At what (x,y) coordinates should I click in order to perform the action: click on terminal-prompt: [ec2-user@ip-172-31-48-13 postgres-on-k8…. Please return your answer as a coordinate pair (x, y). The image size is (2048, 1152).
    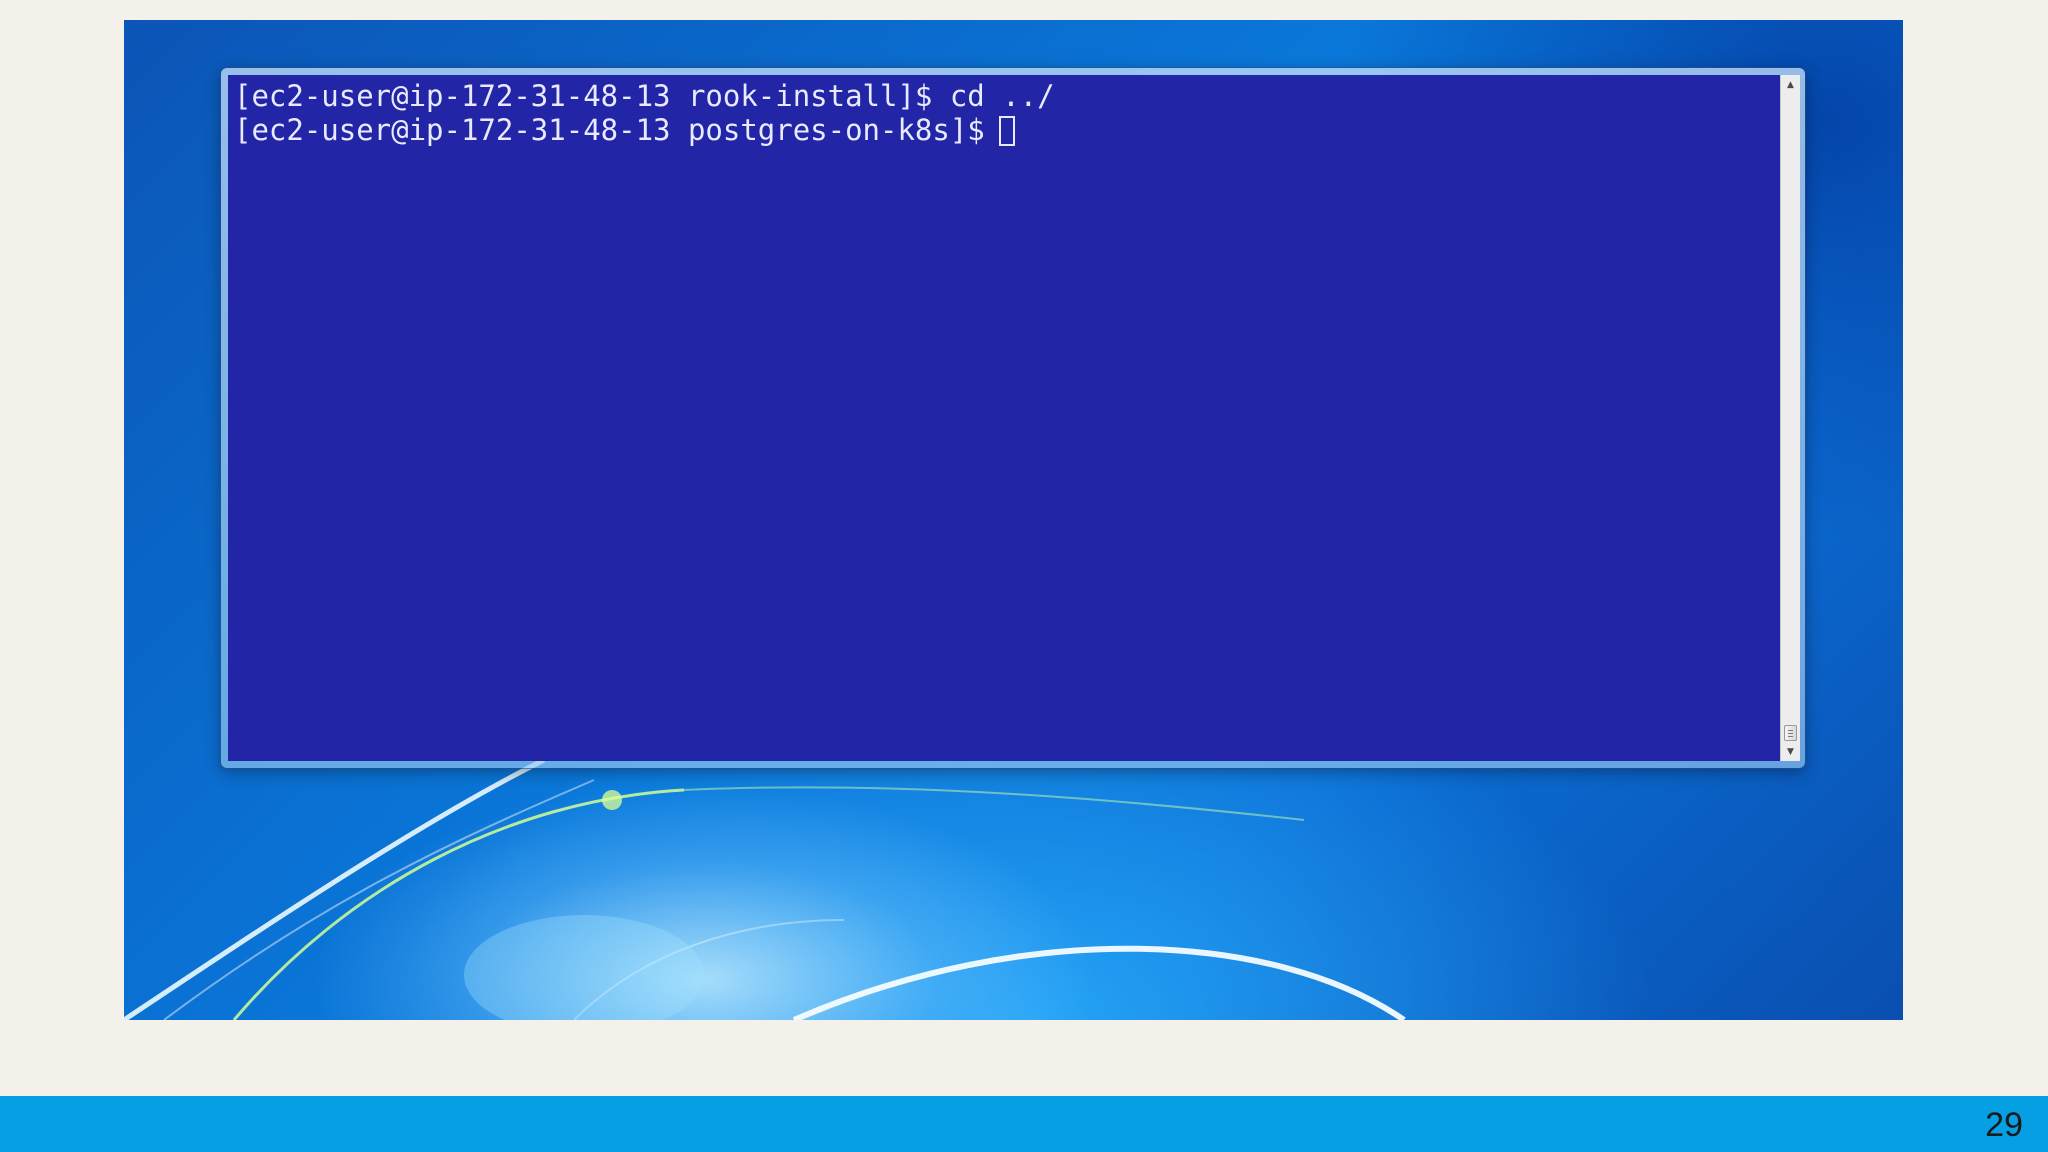
    Looking at the image, I should click on (609, 130).